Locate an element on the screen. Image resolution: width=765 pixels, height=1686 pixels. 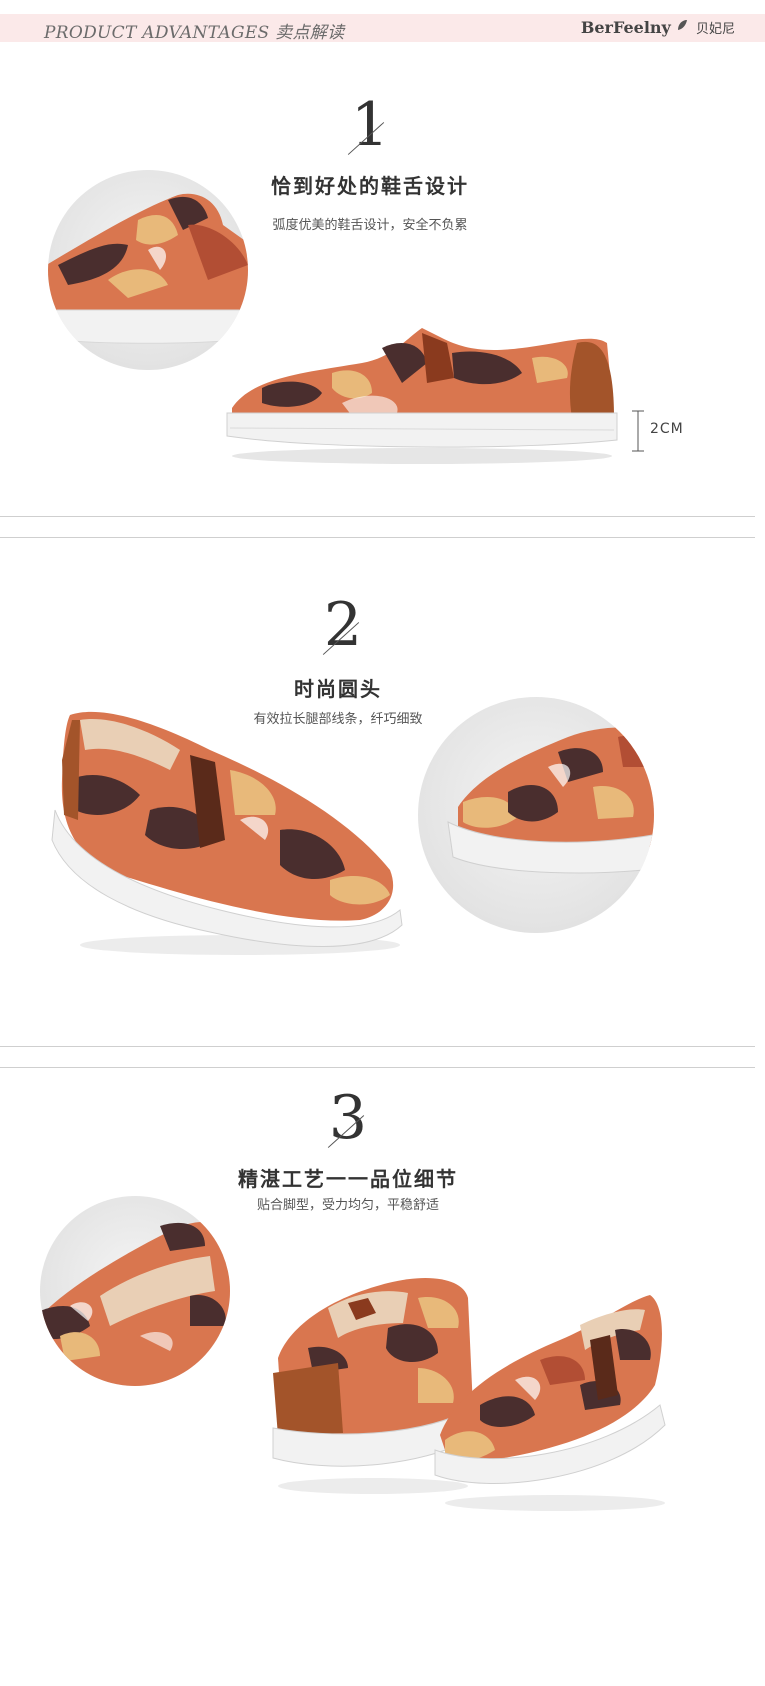
shoe-tongue-closeup-image is located at coordinates (148, 268).